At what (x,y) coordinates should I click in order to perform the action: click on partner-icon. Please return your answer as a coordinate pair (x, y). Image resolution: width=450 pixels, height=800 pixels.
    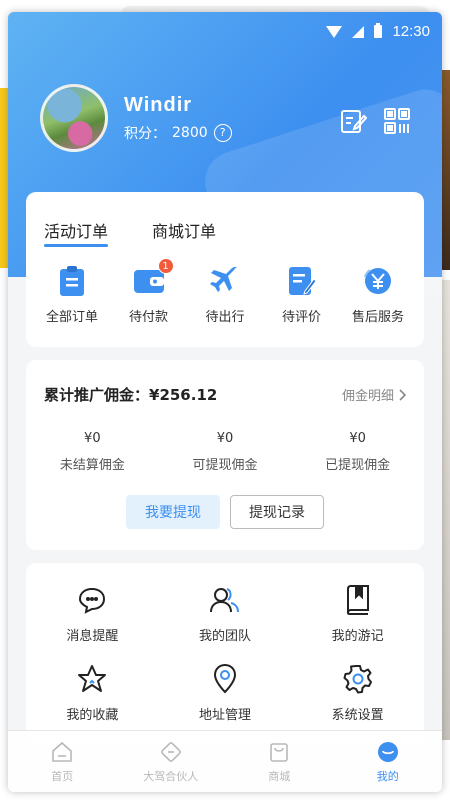
    Looking at the image, I should click on (170, 751).